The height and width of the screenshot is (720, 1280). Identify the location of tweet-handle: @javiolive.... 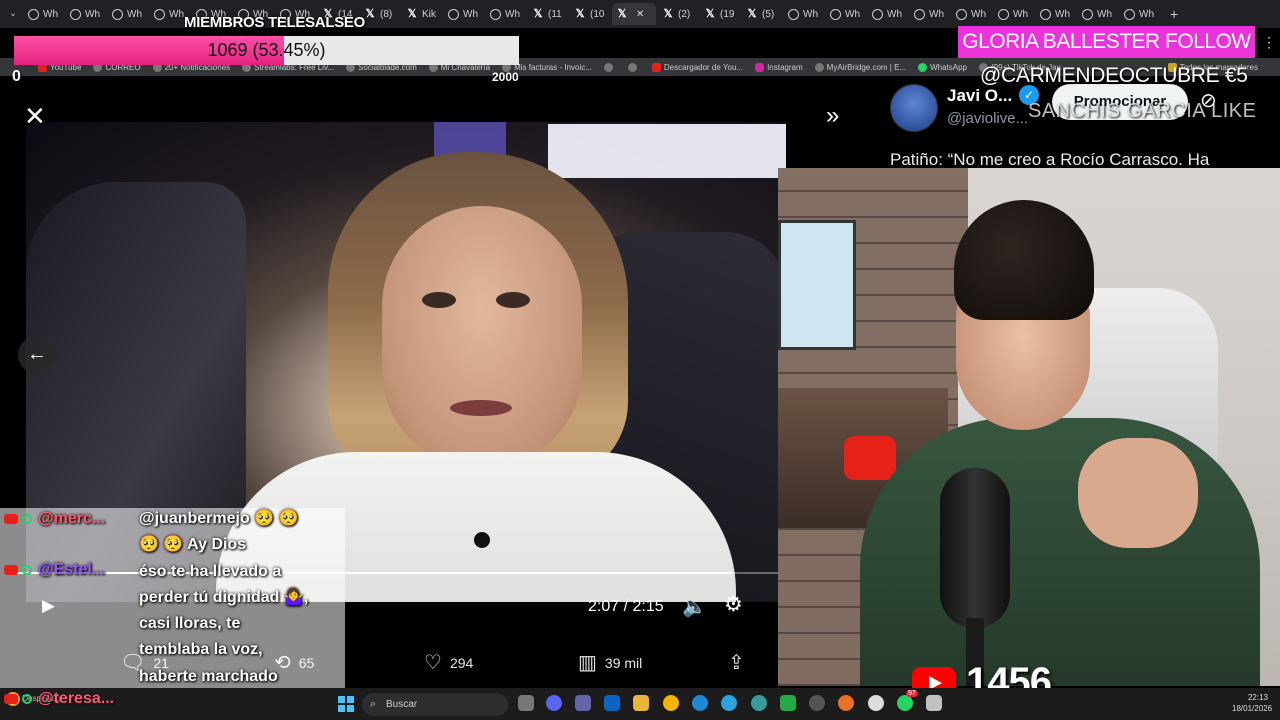
(987, 118).